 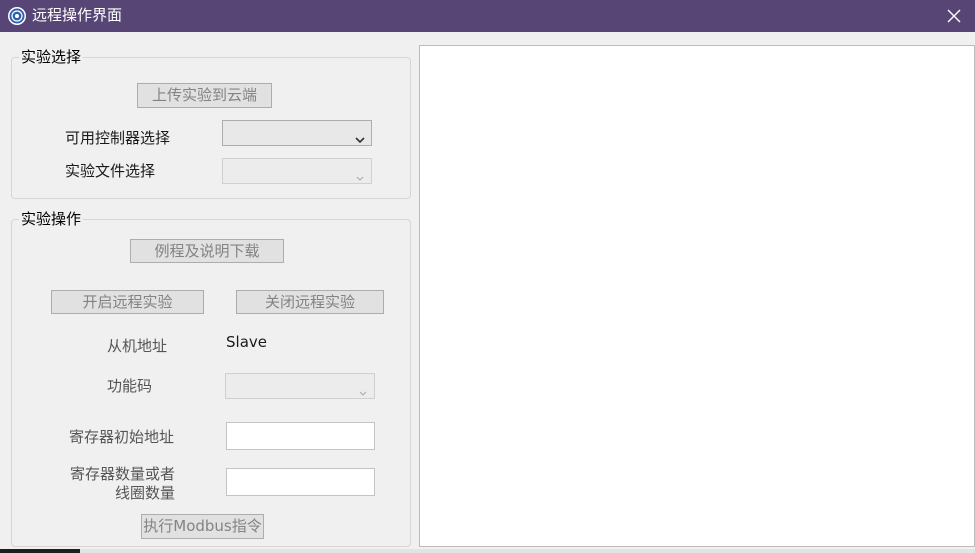 I want to click on file-select, so click(x=297, y=171).